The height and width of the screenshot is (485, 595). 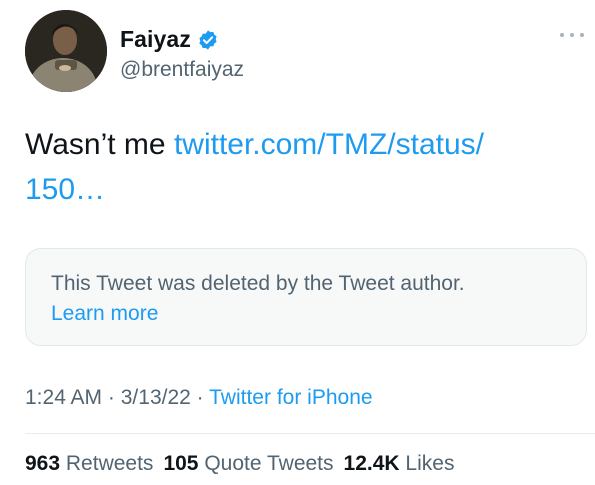 I want to click on verified-badge-icon, so click(x=208, y=39).